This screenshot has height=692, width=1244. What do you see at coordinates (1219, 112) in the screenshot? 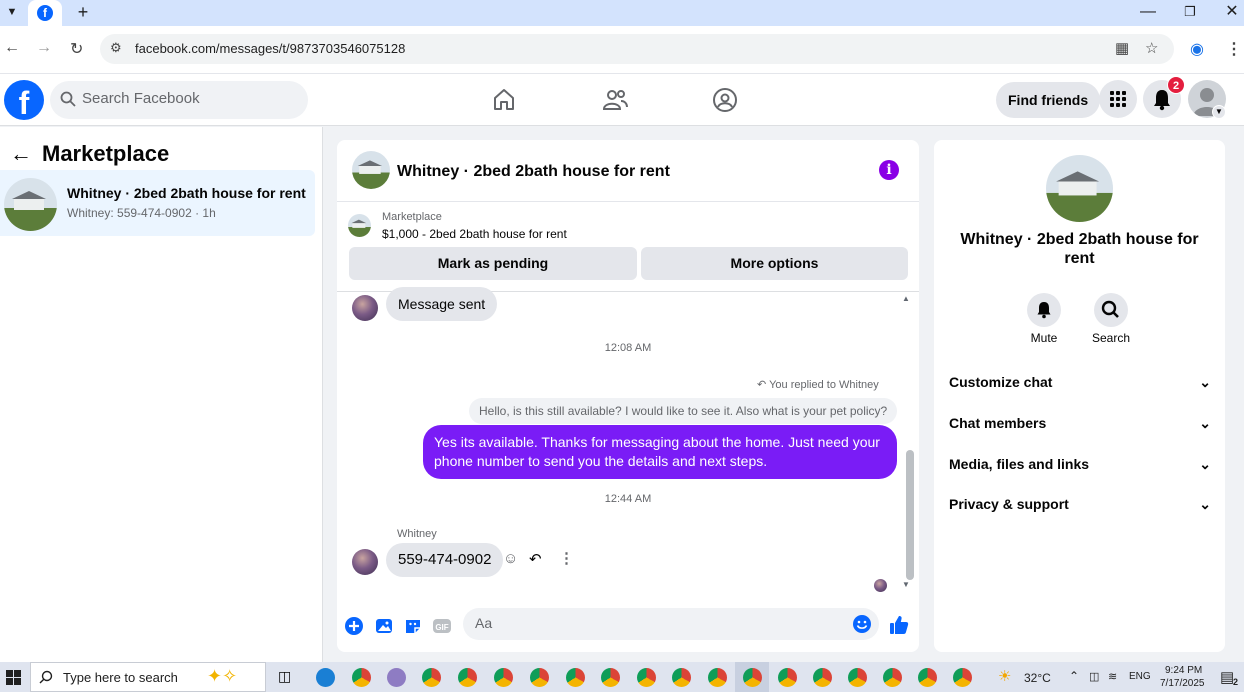
I see `account-chevron-down-icon: ▼` at bounding box center [1219, 112].